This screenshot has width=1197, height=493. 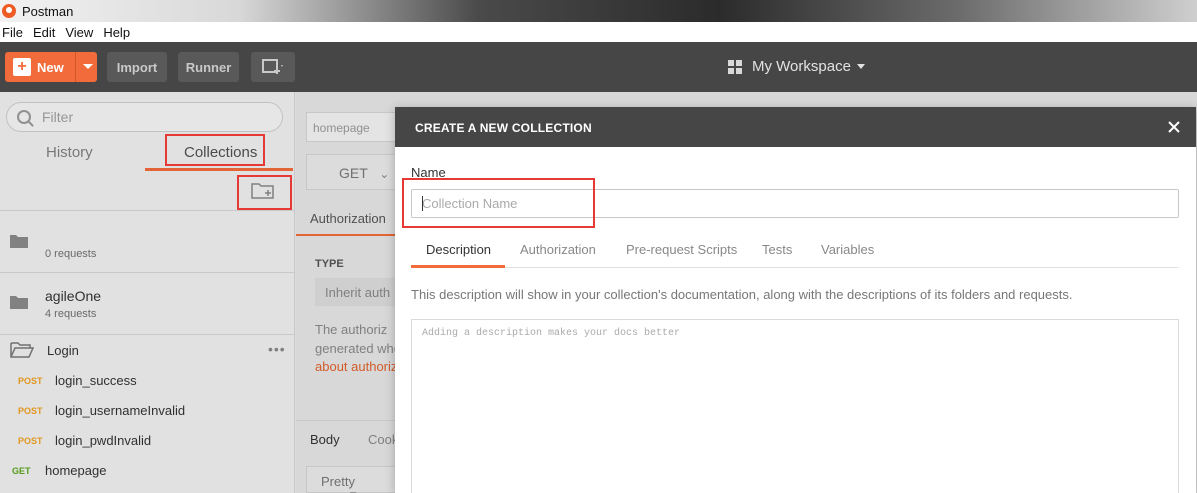 What do you see at coordinates (116, 32) in the screenshot?
I see `menu-help: Help` at bounding box center [116, 32].